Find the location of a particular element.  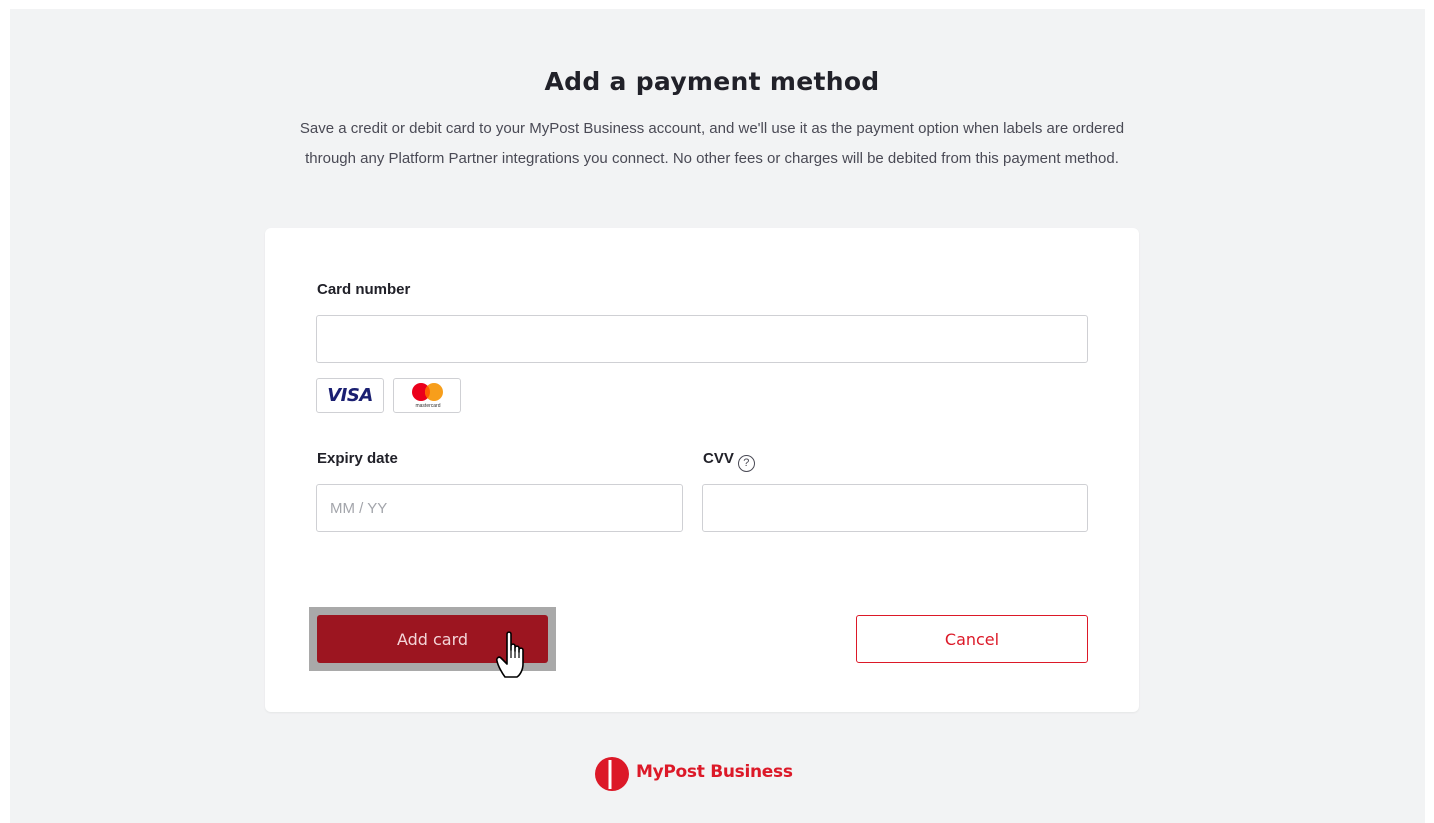

cvv-label-text: CVV is located at coordinates (718, 458).